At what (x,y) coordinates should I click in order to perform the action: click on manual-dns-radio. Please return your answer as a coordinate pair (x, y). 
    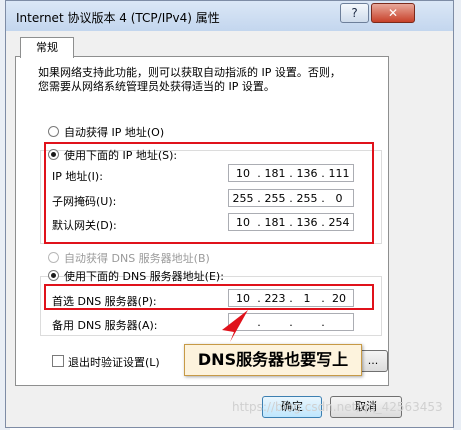
    Looking at the image, I should click on (53, 275).